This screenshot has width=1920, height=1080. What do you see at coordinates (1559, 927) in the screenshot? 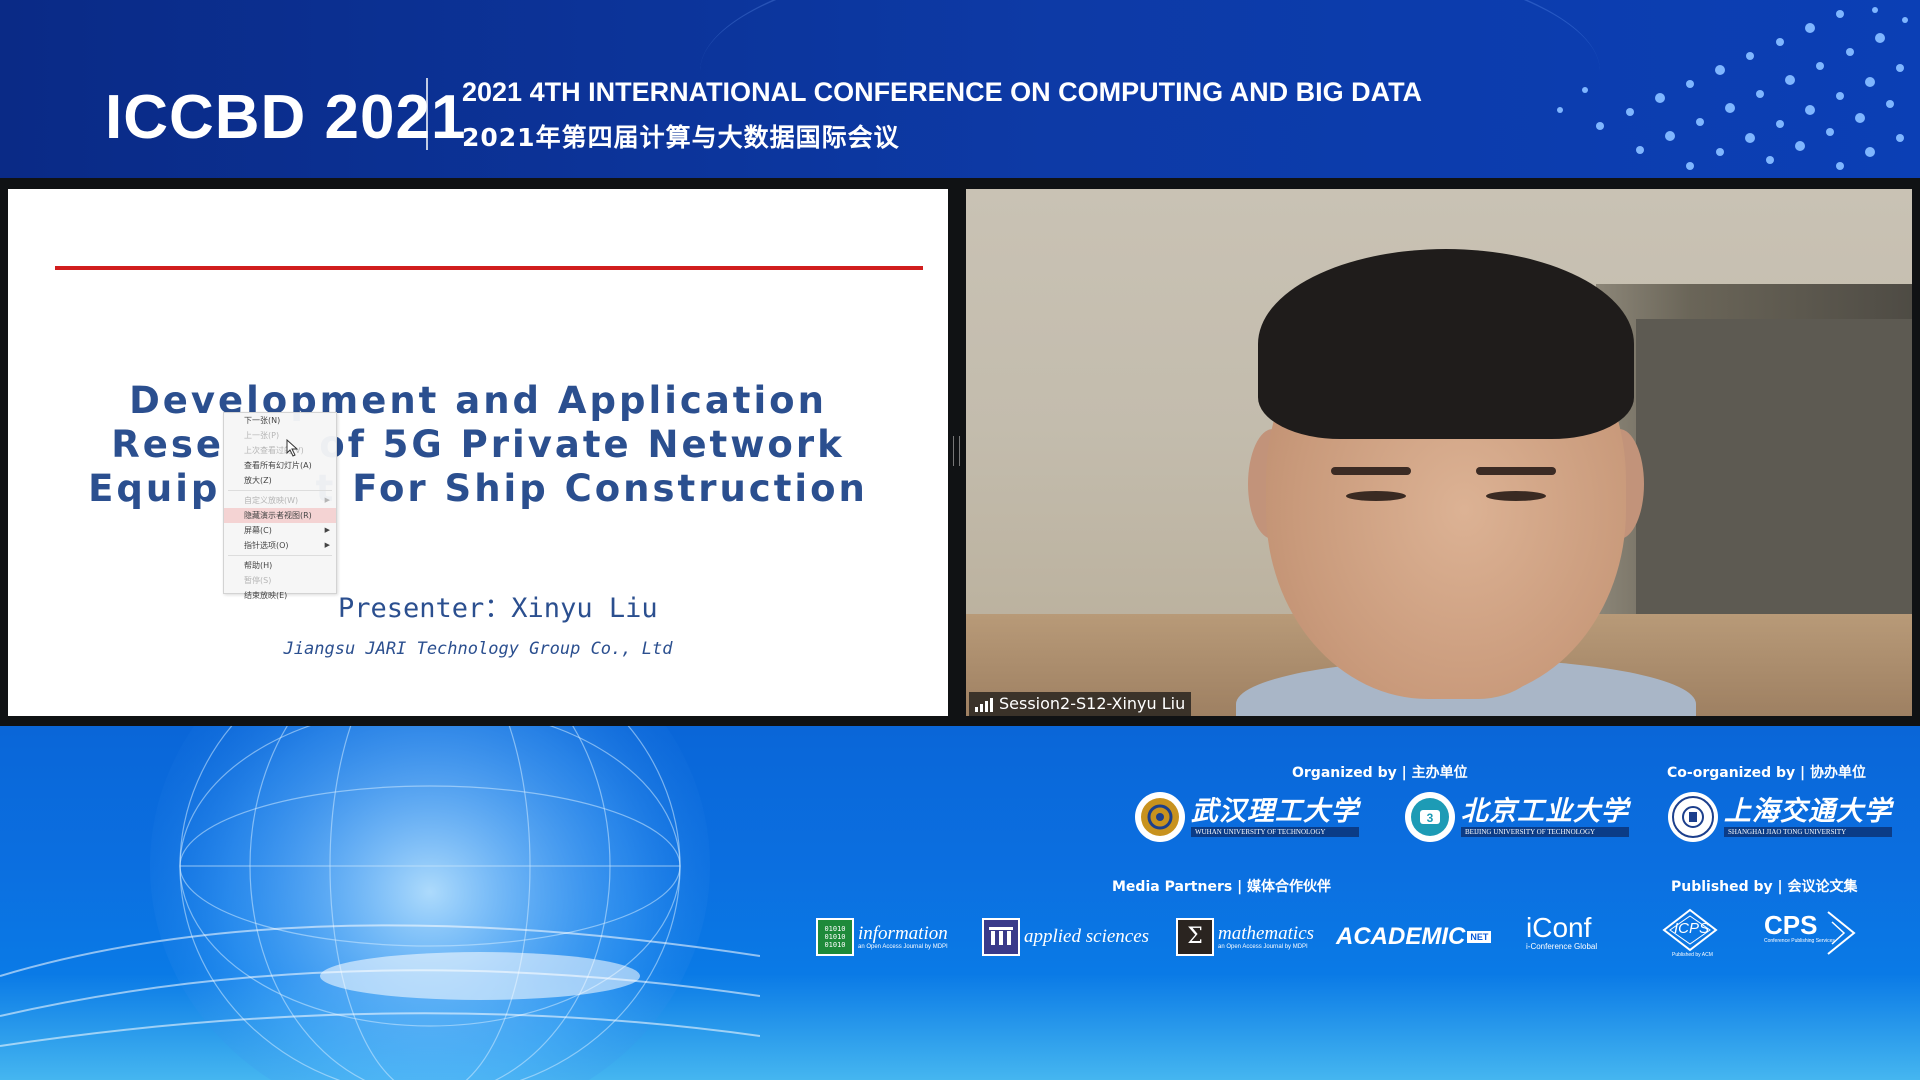
I see `media-partner-name: iConf` at bounding box center [1559, 927].